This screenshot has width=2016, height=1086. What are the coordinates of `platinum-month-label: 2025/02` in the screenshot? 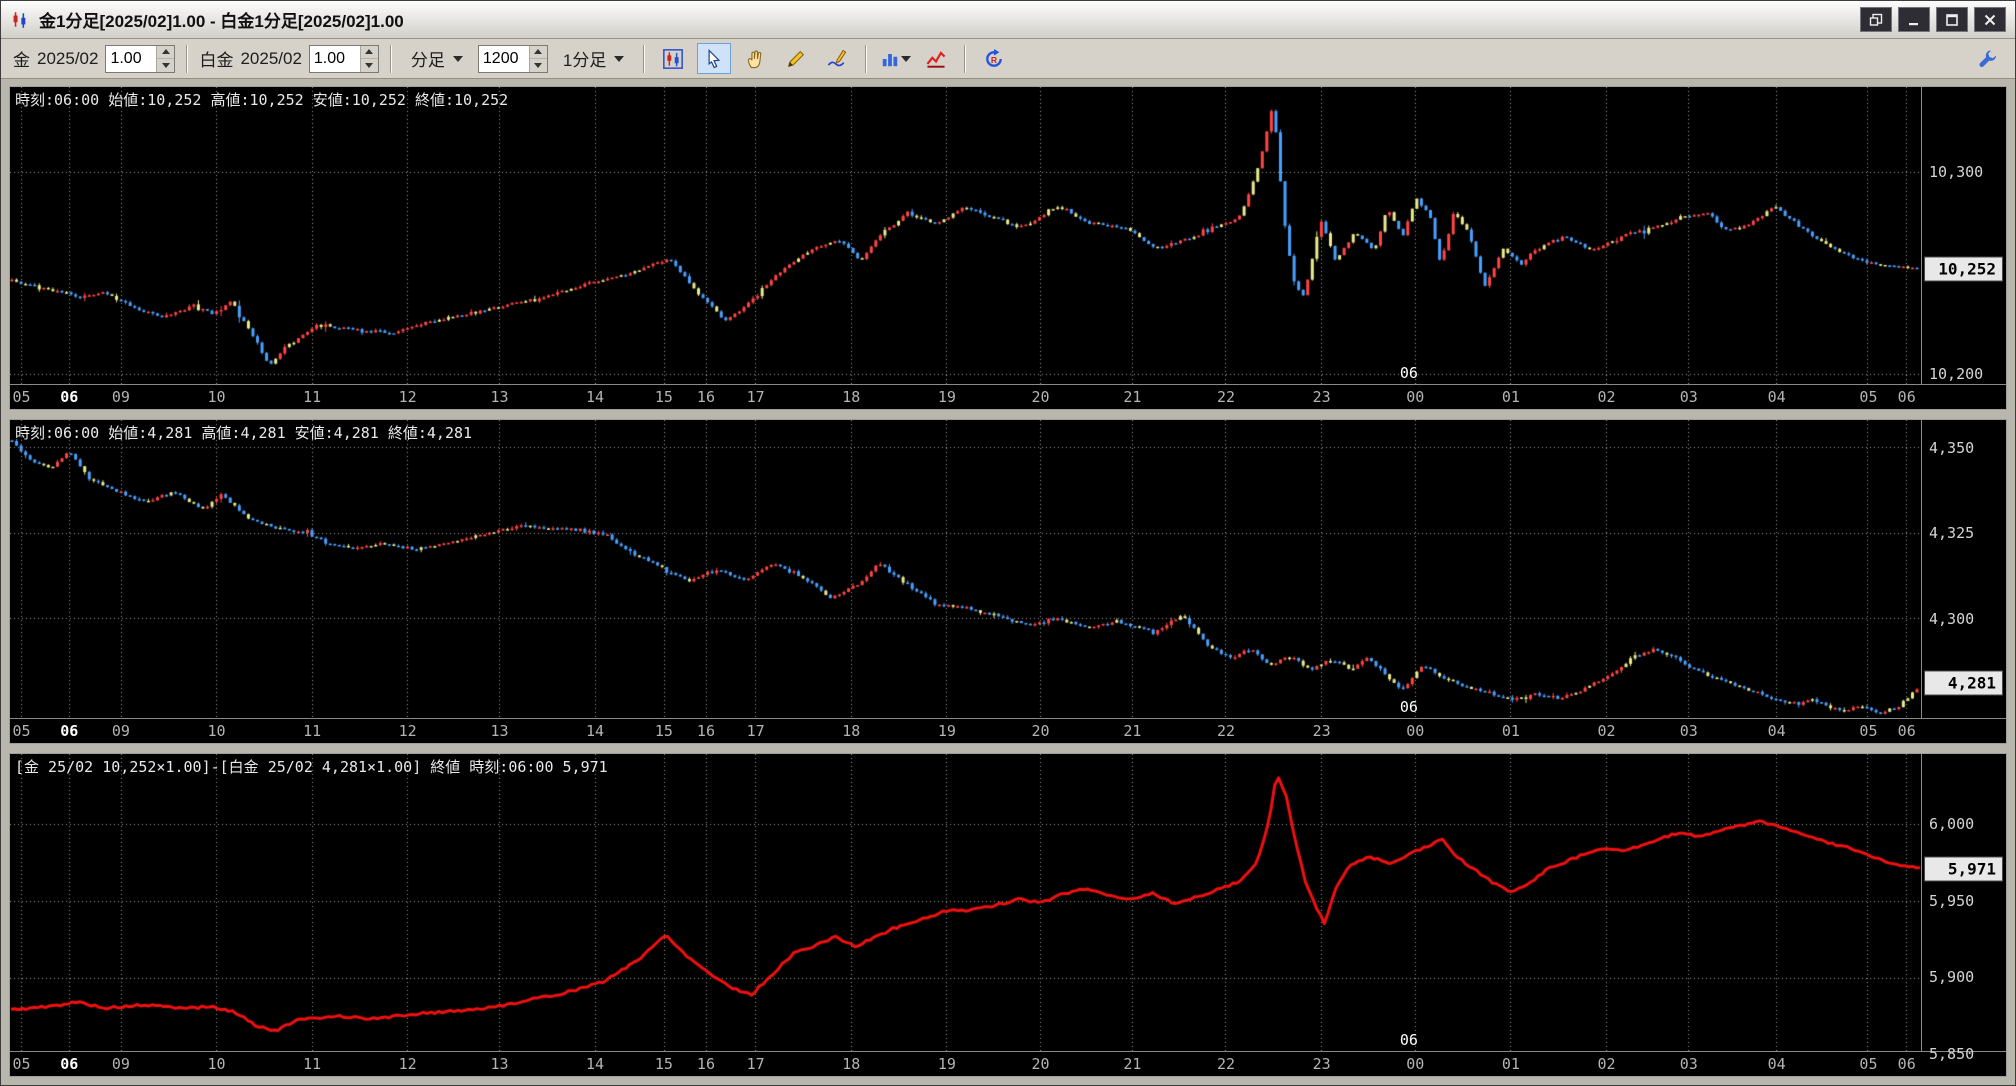 It's located at (271, 58).